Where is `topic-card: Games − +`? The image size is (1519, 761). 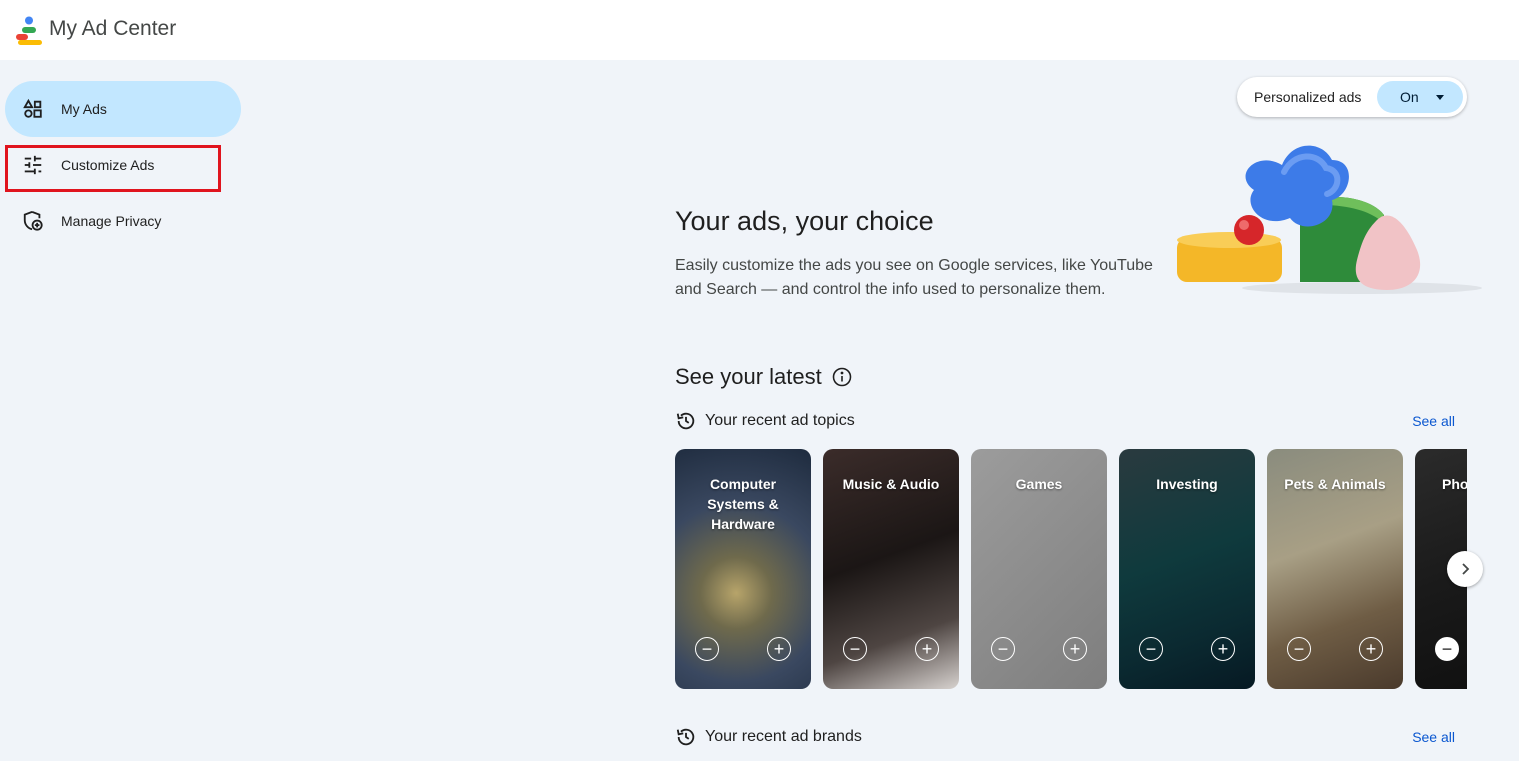 topic-card: Games − + is located at coordinates (1039, 569).